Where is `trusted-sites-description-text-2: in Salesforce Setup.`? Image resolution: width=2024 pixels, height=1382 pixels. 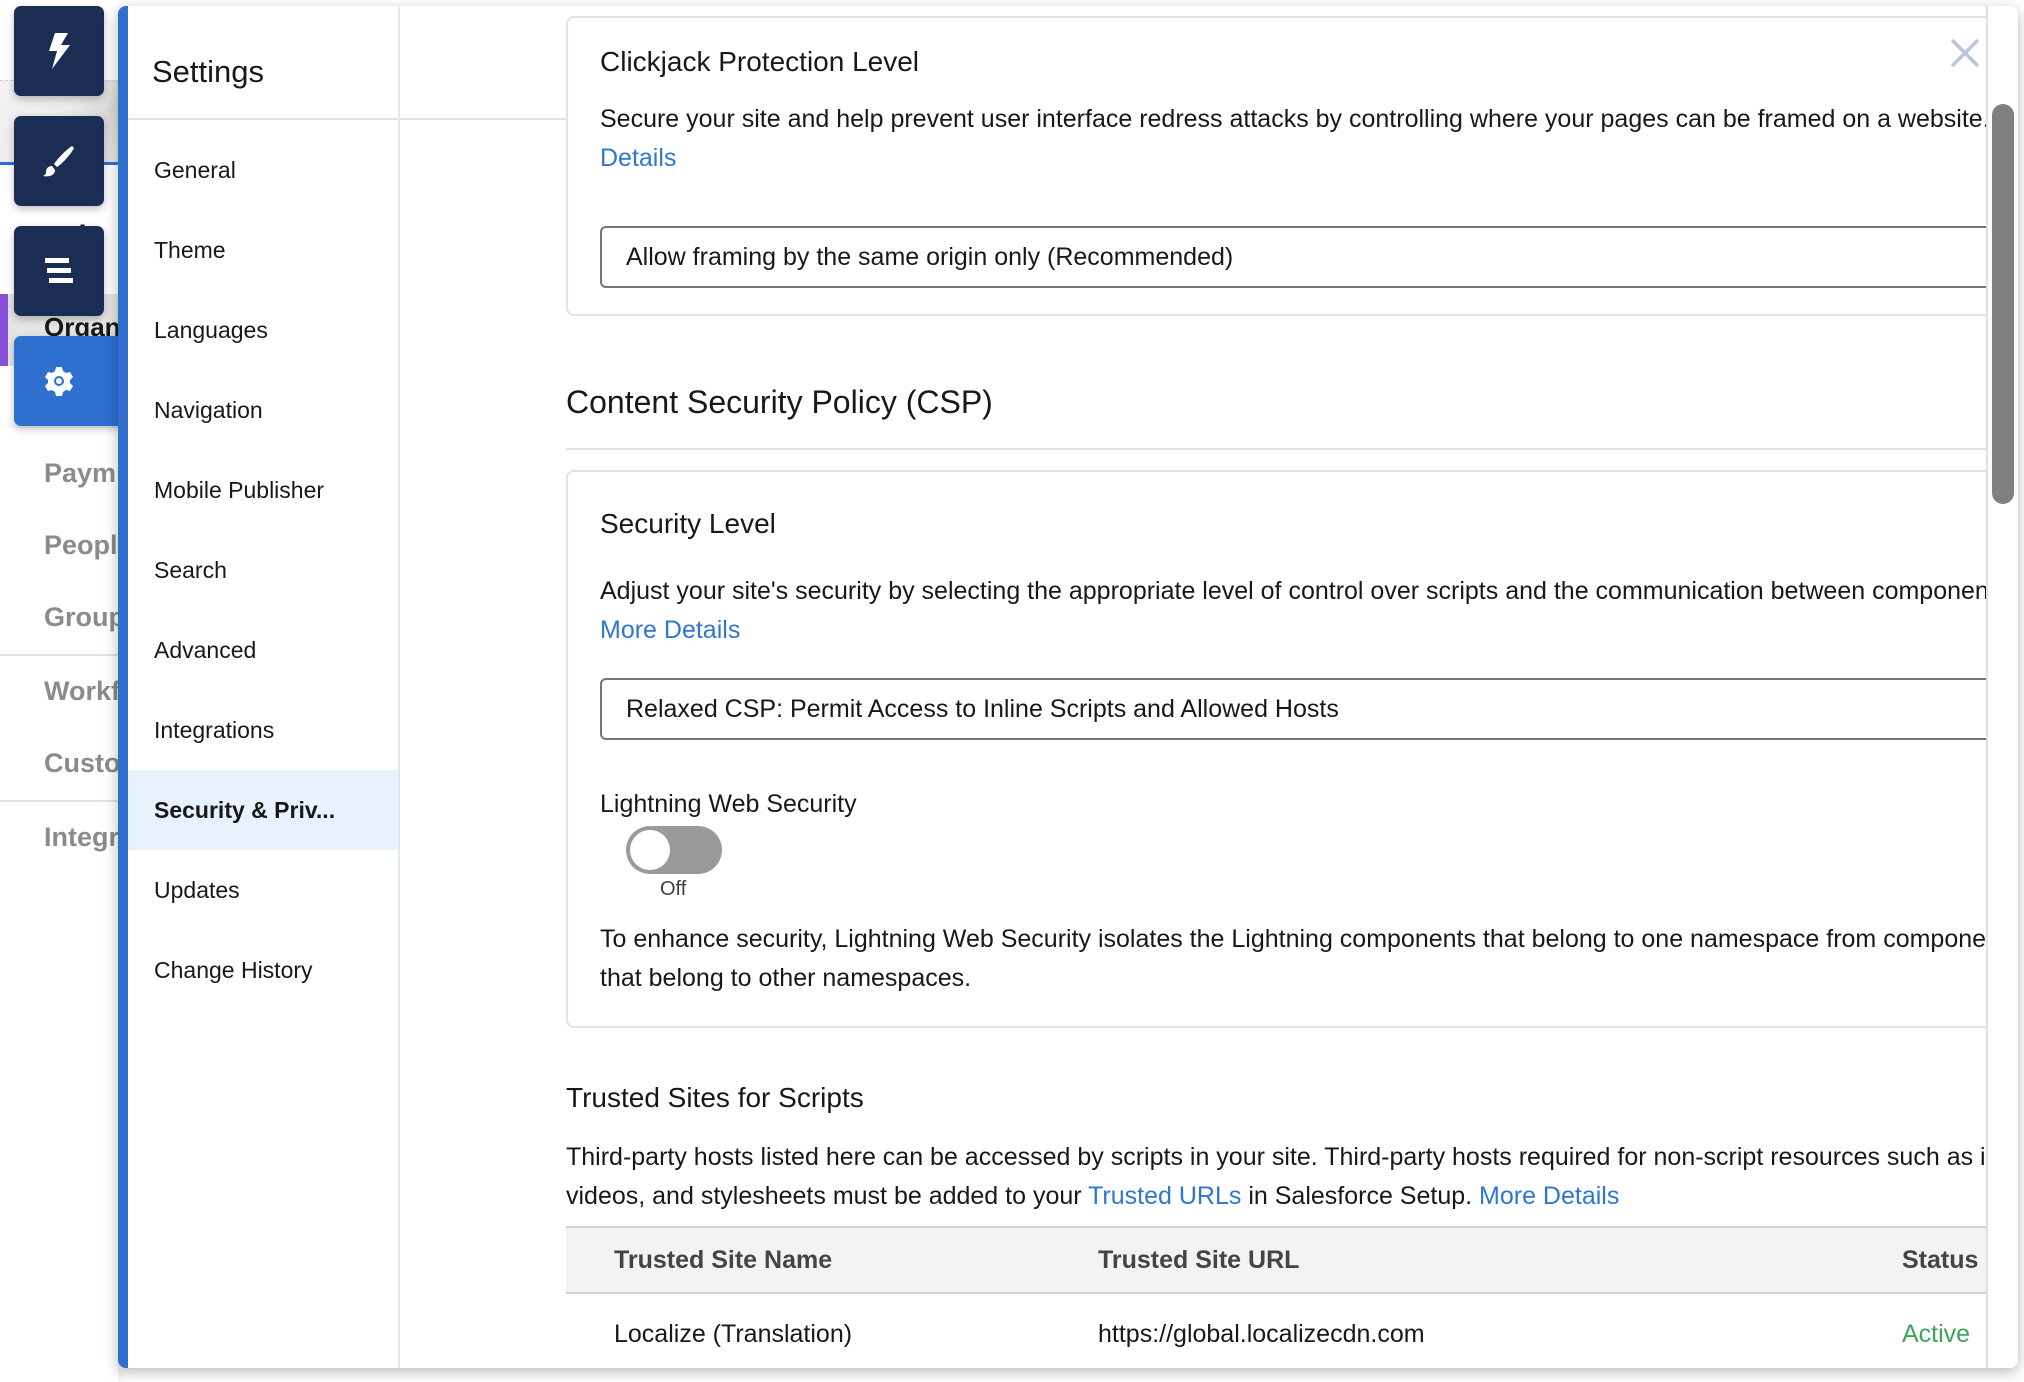
trusted-sites-description-text-2: in Salesforce Setup. is located at coordinates (1360, 1196).